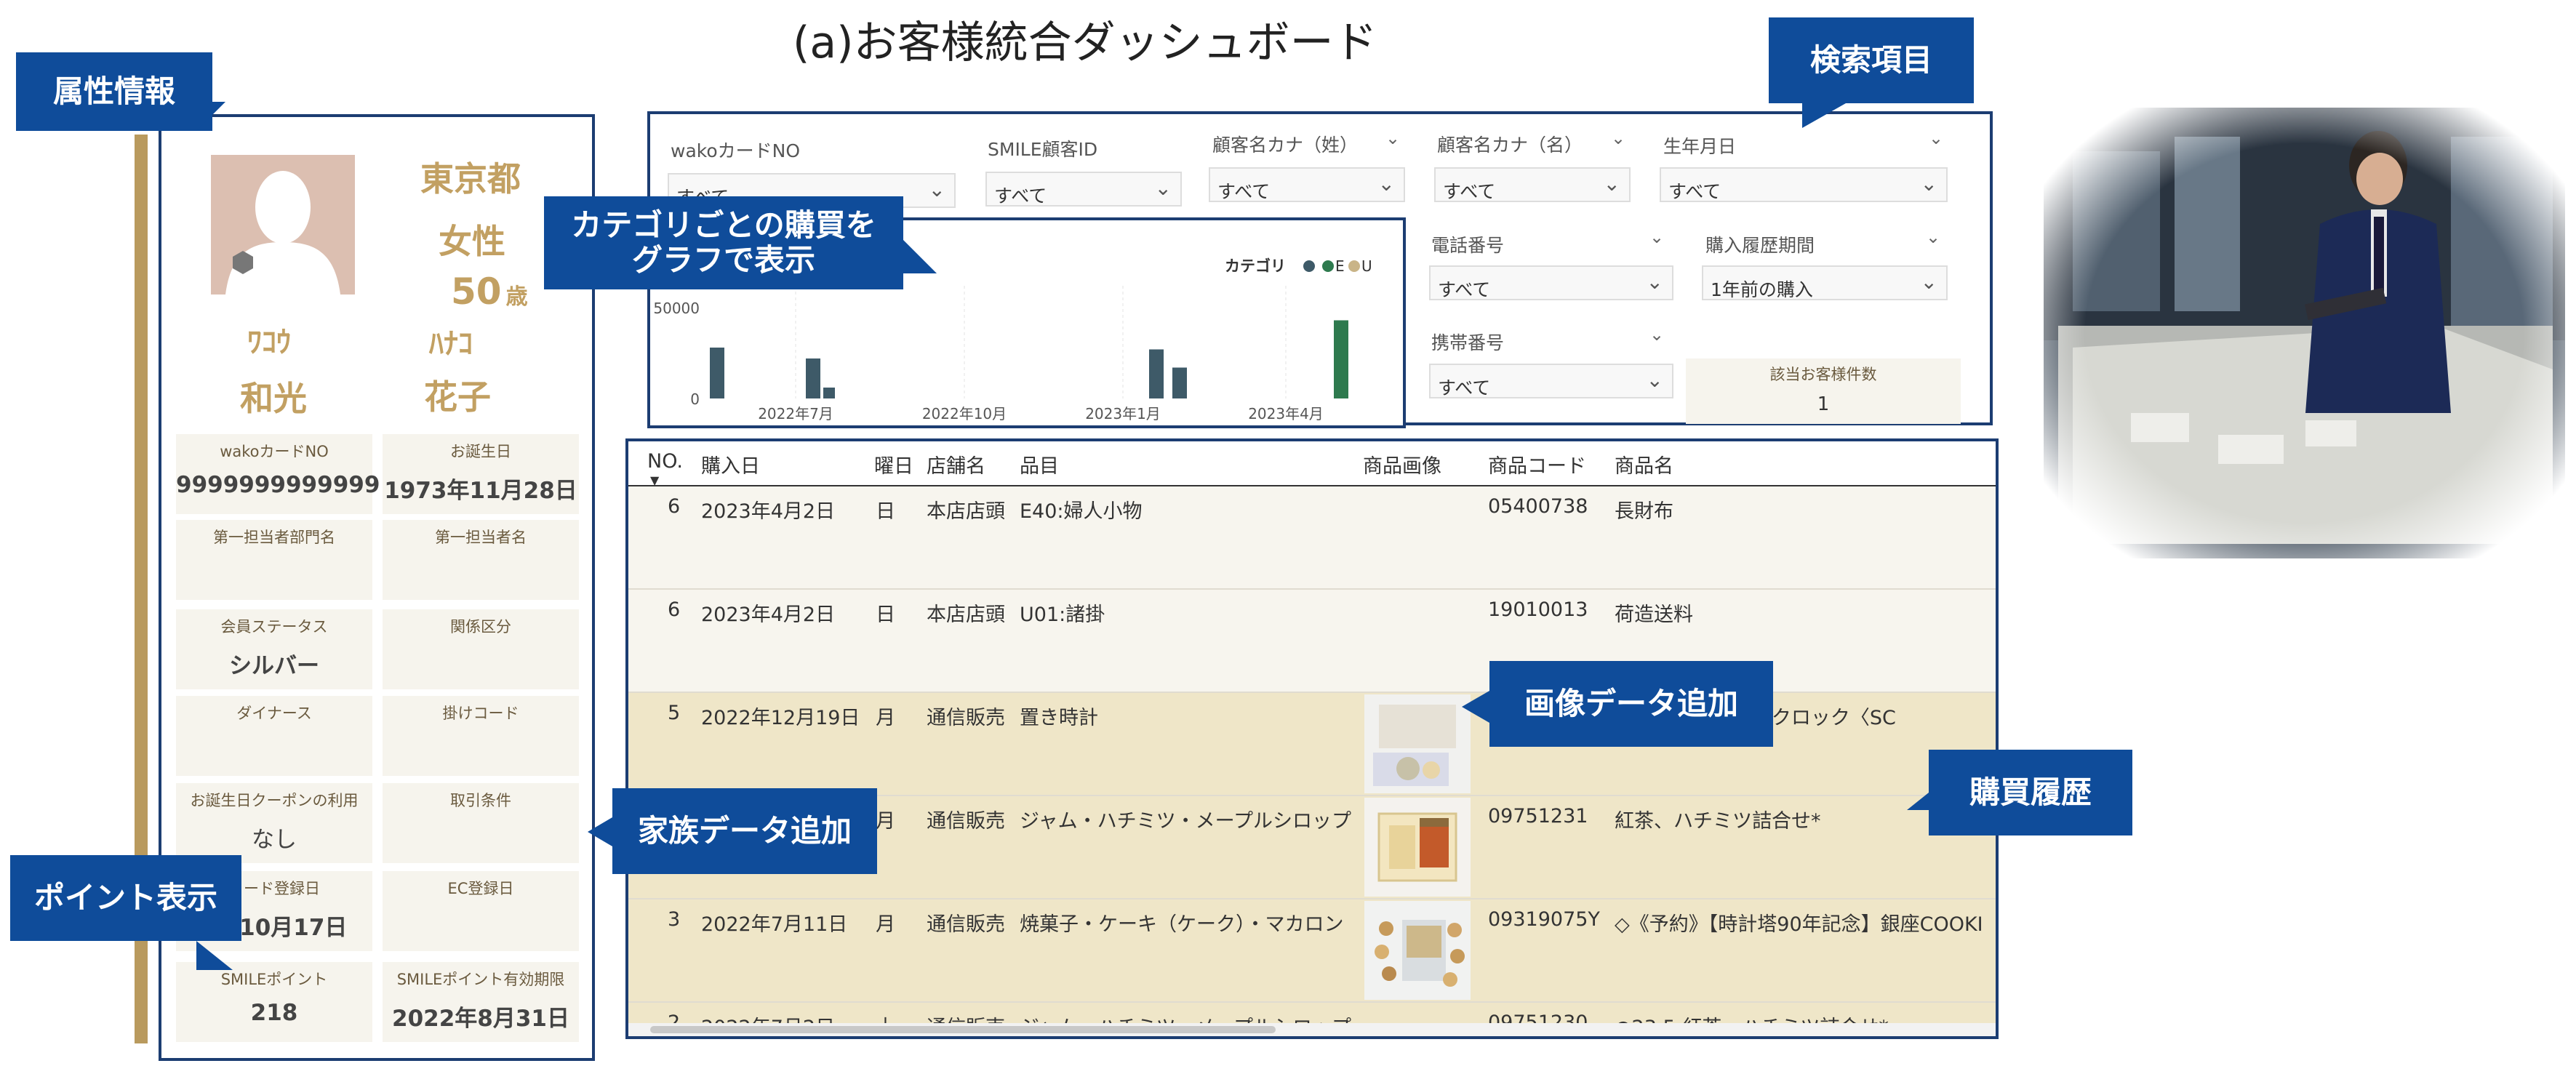 This screenshot has width=2576, height=1066. I want to click on col-header-date: 購入日, so click(730, 464).